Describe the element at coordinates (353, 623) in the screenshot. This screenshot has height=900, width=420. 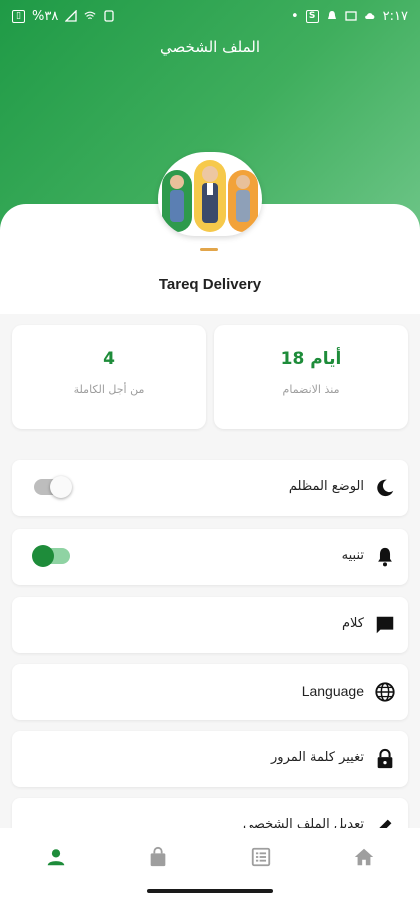
I see `setting-label: كلام` at that location.